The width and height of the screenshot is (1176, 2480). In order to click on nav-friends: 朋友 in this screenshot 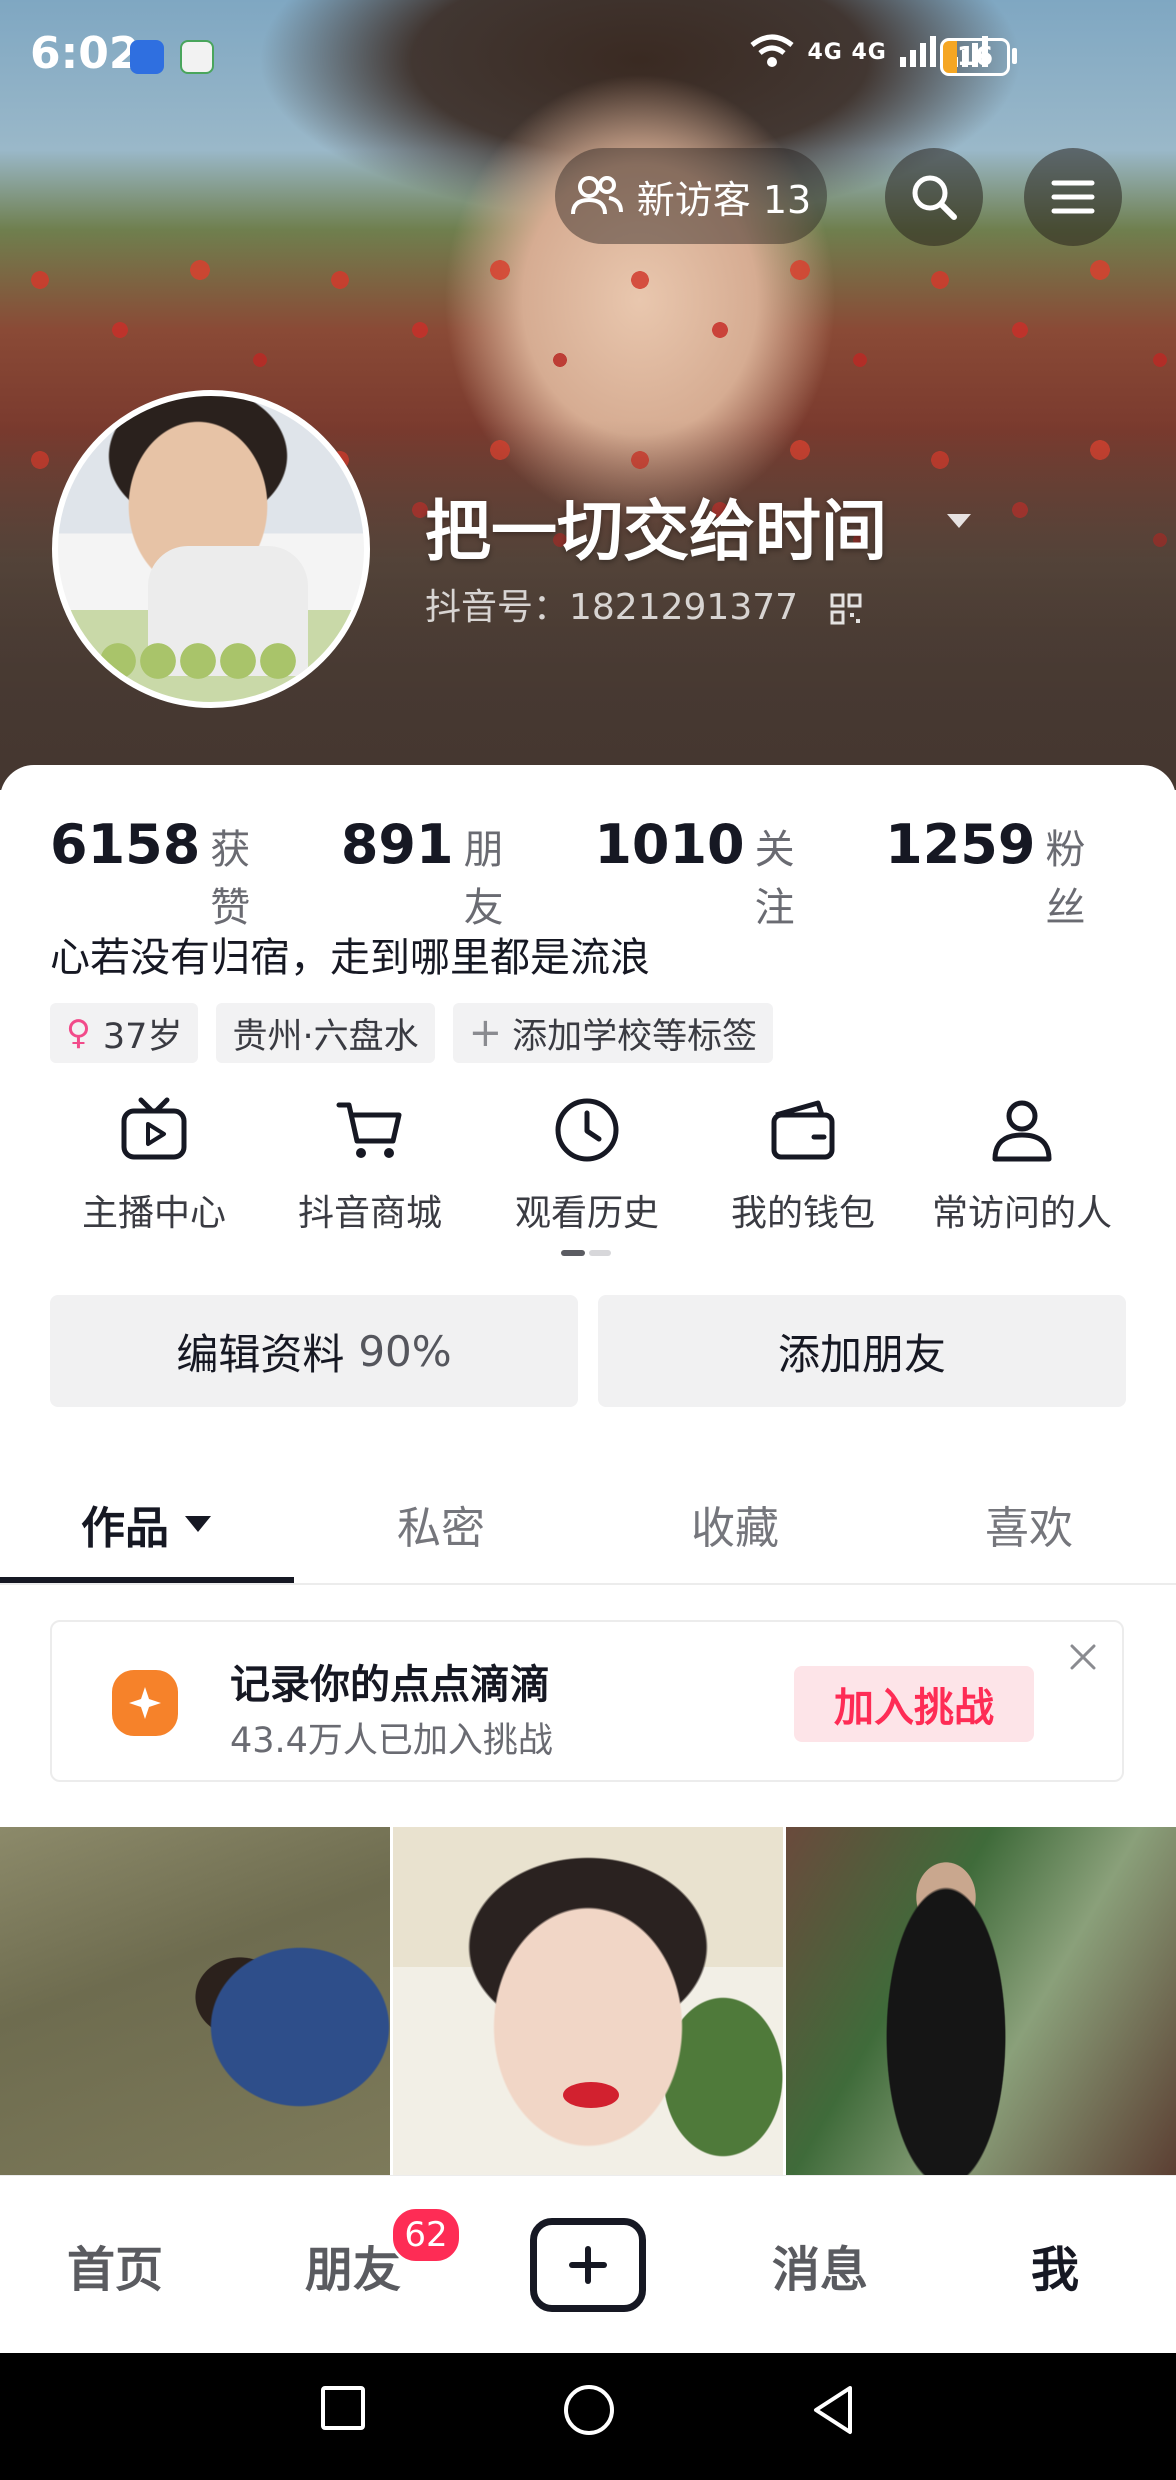, I will do `click(353, 2265)`.